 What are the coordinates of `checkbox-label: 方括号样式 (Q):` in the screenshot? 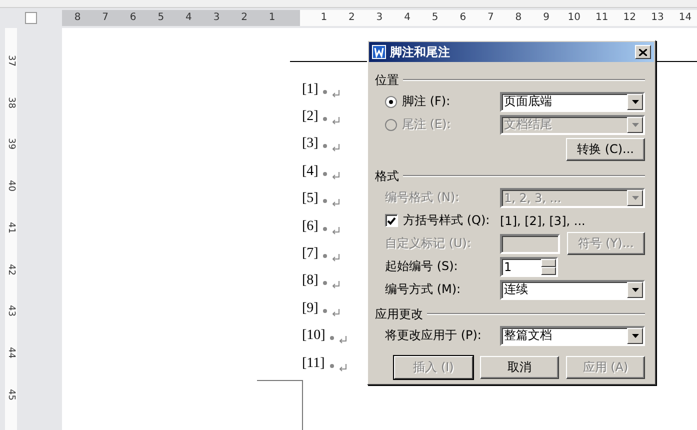 It's located at (446, 220).